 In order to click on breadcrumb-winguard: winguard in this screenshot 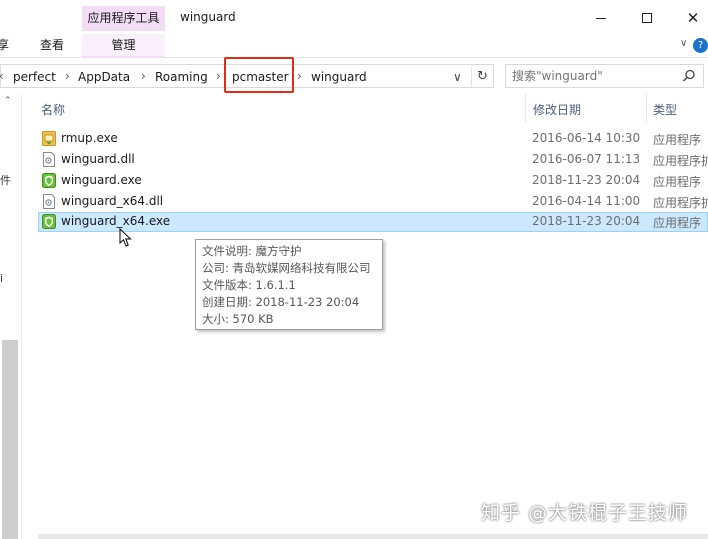, I will do `click(339, 77)`.